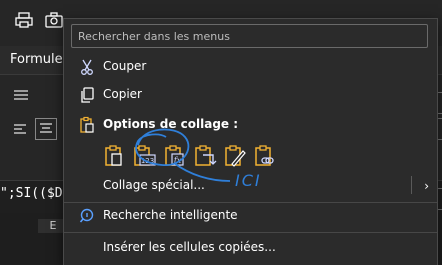  Describe the element at coordinates (31, 193) in the screenshot. I see `formula-text: ";SI(($D` at that location.